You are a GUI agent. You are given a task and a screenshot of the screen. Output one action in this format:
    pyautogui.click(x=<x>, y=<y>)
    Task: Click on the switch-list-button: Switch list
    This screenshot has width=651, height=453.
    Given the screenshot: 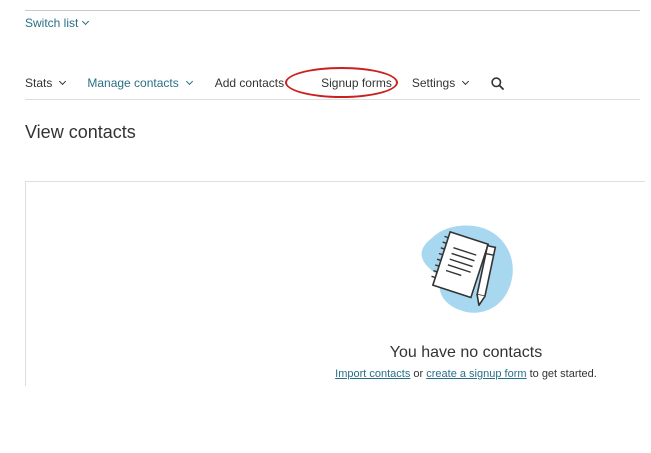 What is the action you would take?
    pyautogui.click(x=57, y=23)
    